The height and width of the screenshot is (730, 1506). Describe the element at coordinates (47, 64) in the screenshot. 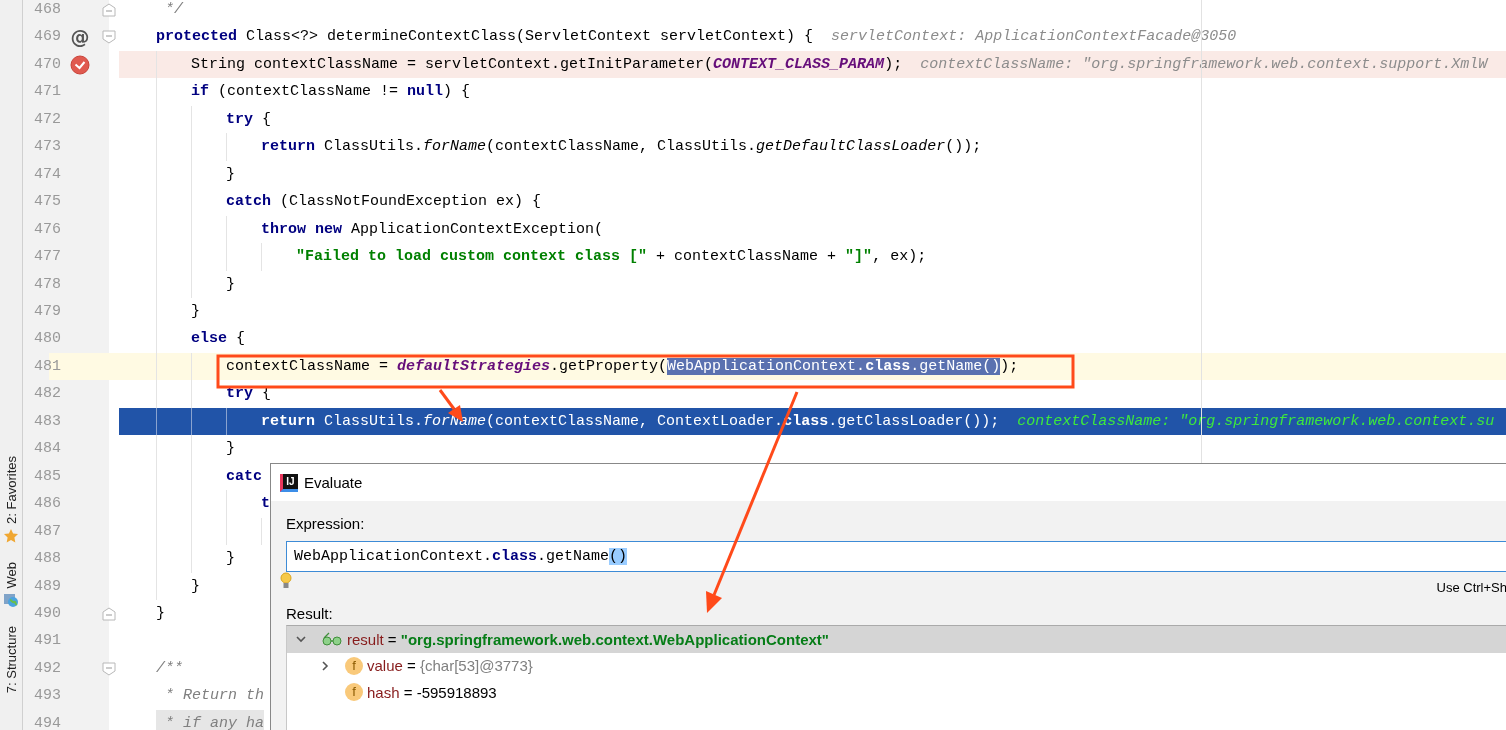

I see `line-number: 470` at that location.